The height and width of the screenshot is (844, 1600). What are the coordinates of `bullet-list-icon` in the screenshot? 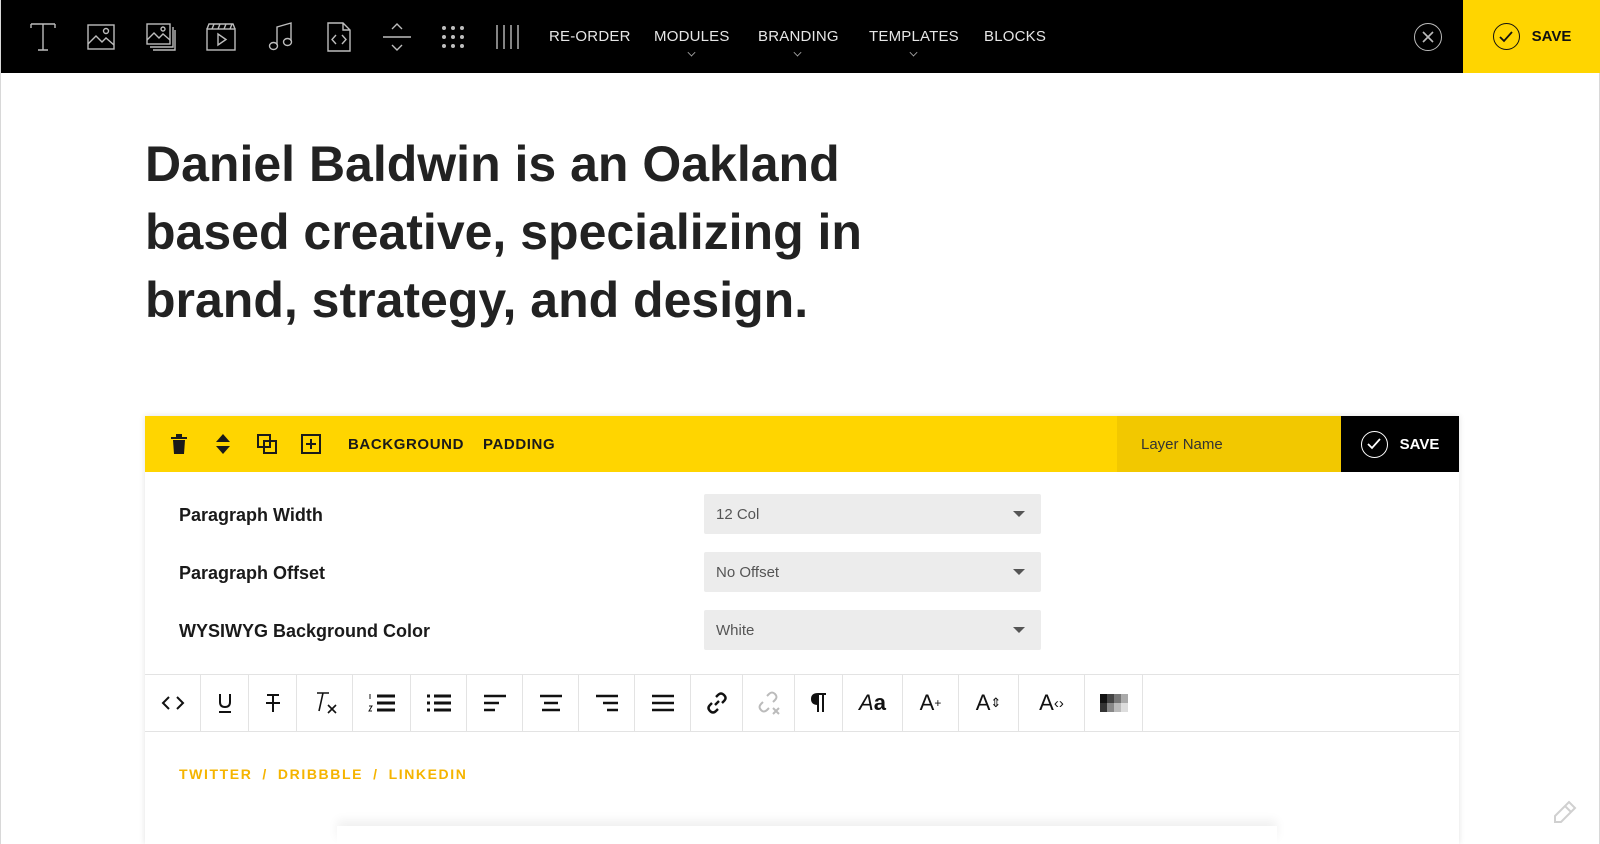 It's located at (439, 703).